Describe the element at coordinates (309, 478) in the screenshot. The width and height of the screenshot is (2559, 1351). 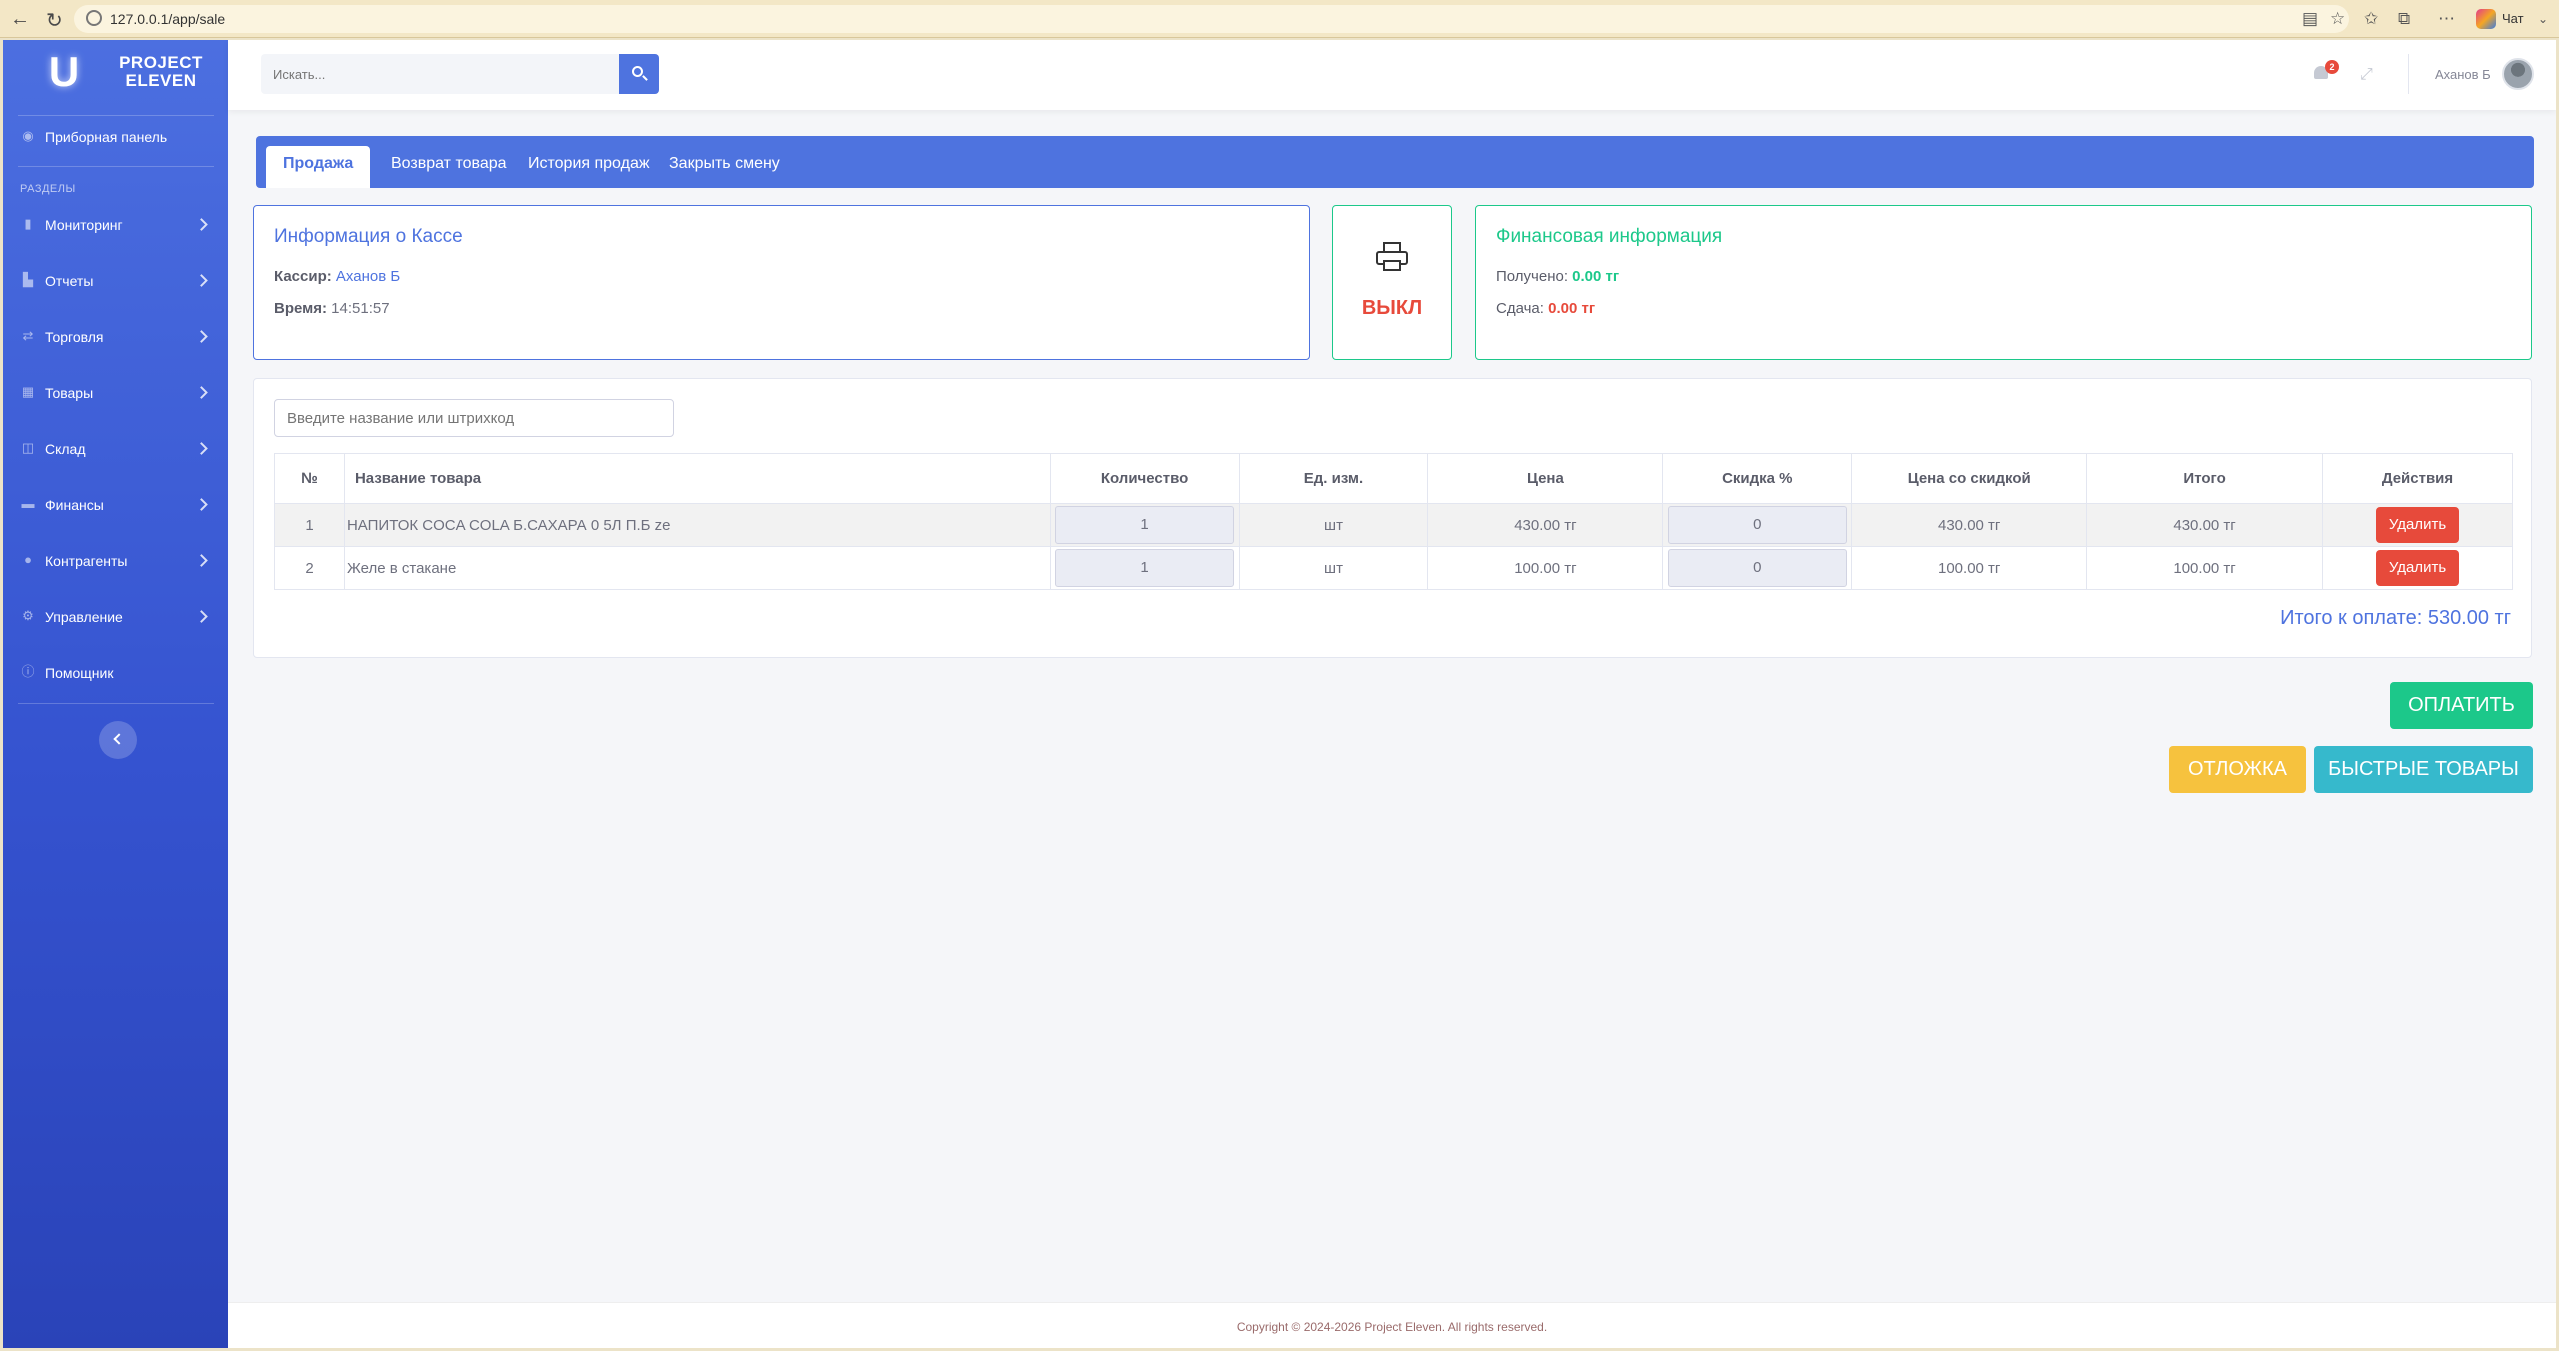
I see `col-number: №` at that location.